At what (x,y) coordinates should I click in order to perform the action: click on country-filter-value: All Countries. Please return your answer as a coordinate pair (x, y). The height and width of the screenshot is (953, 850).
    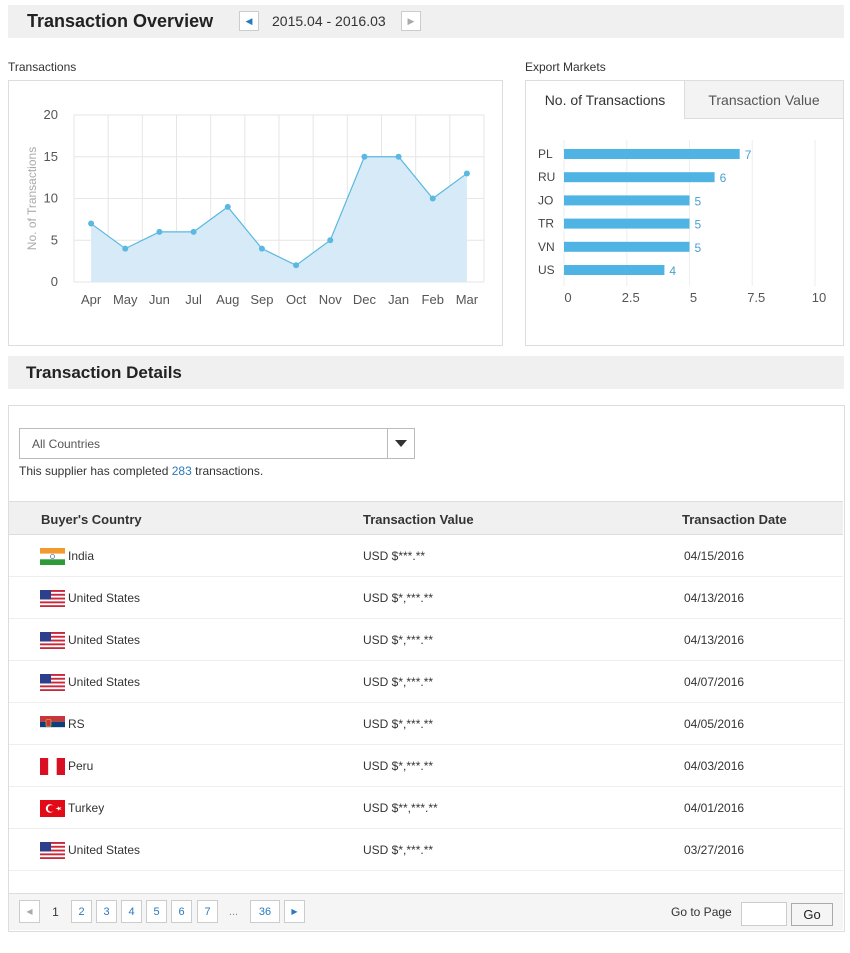
    Looking at the image, I should click on (66, 444).